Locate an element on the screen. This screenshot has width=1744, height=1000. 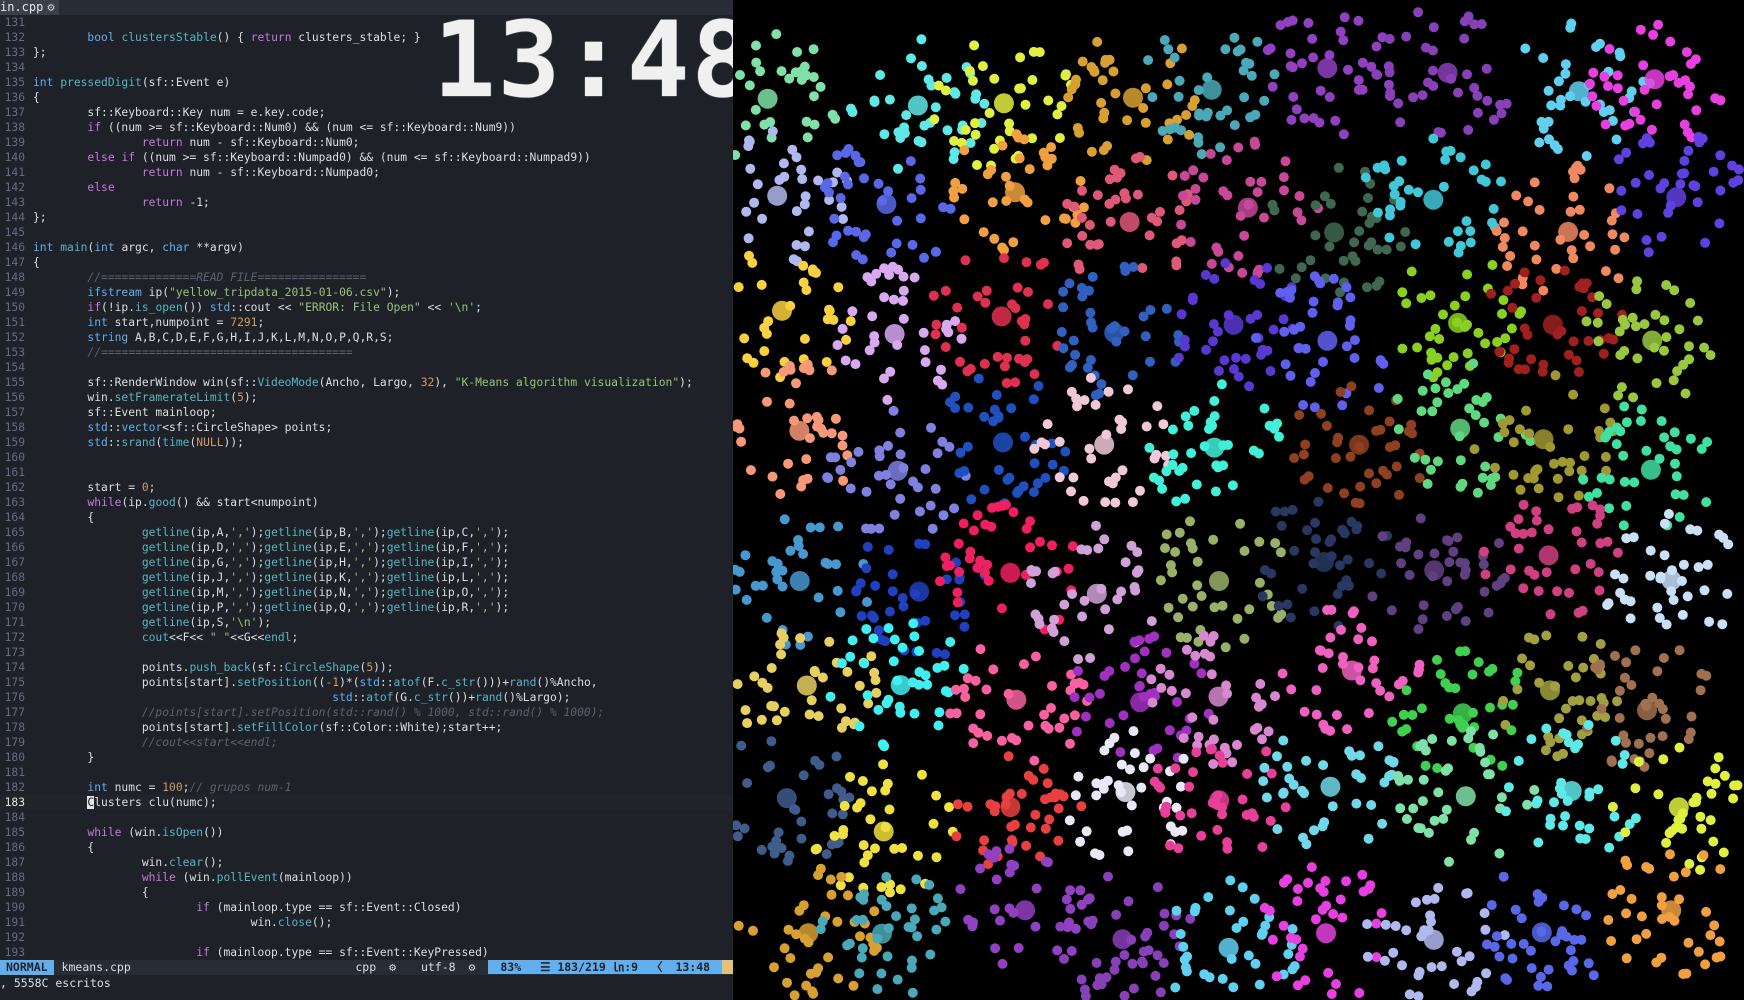
code-line: 181 is located at coordinates (366, 772).